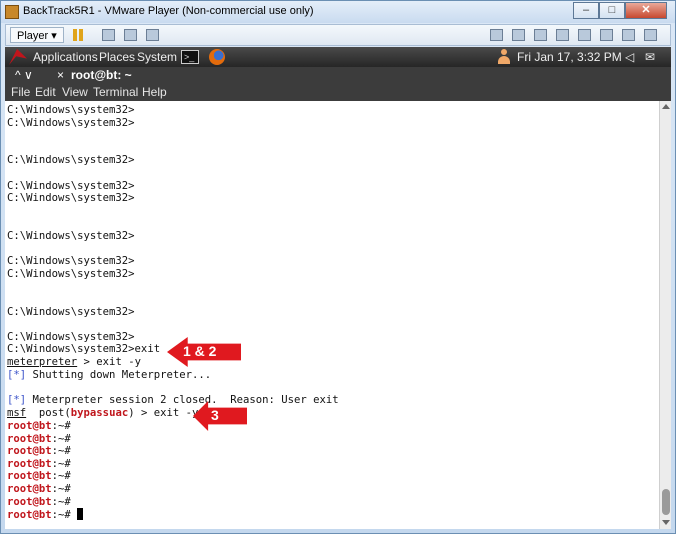 This screenshot has height=534, width=676. I want to click on message-log-icon, so click(650, 35).